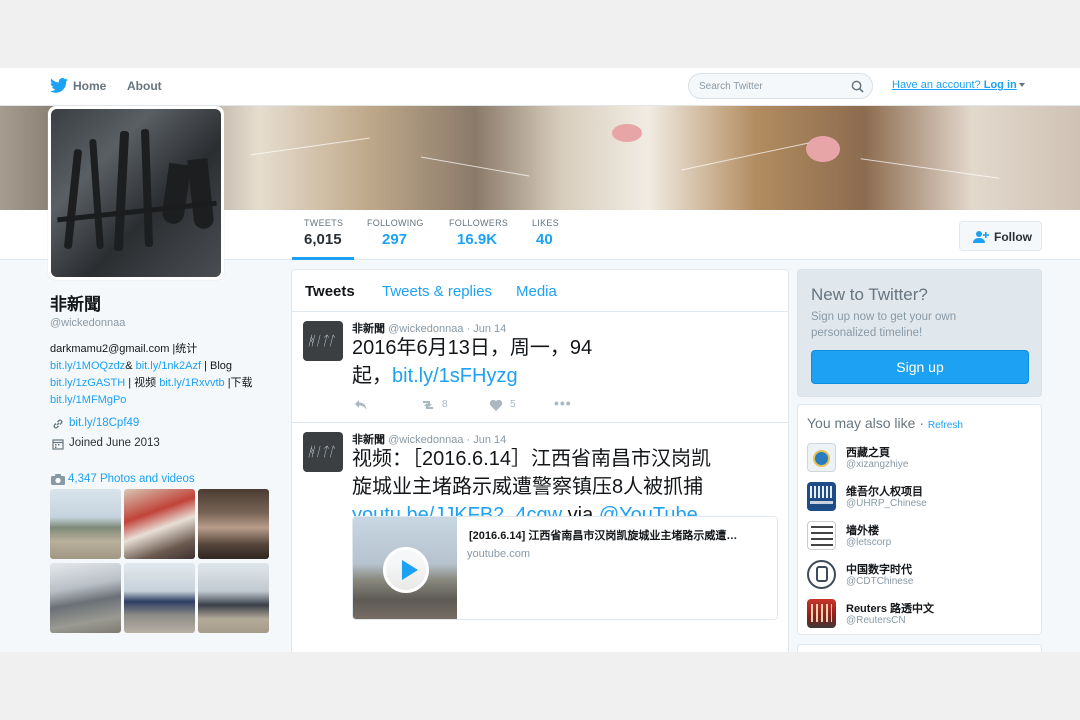  I want to click on profile-avatar, so click(136, 193).